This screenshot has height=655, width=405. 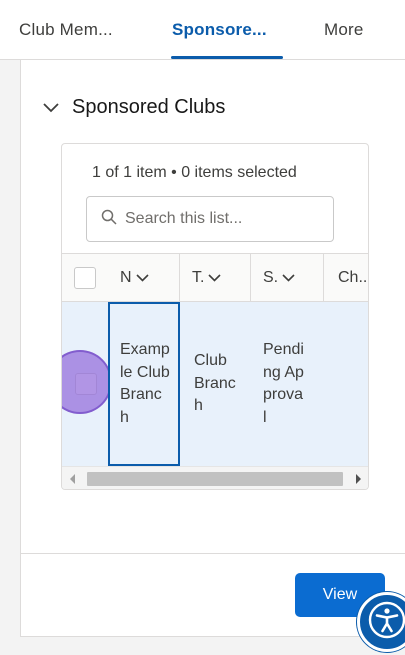 I want to click on cell-status: Pending Approval, so click(x=287, y=384).